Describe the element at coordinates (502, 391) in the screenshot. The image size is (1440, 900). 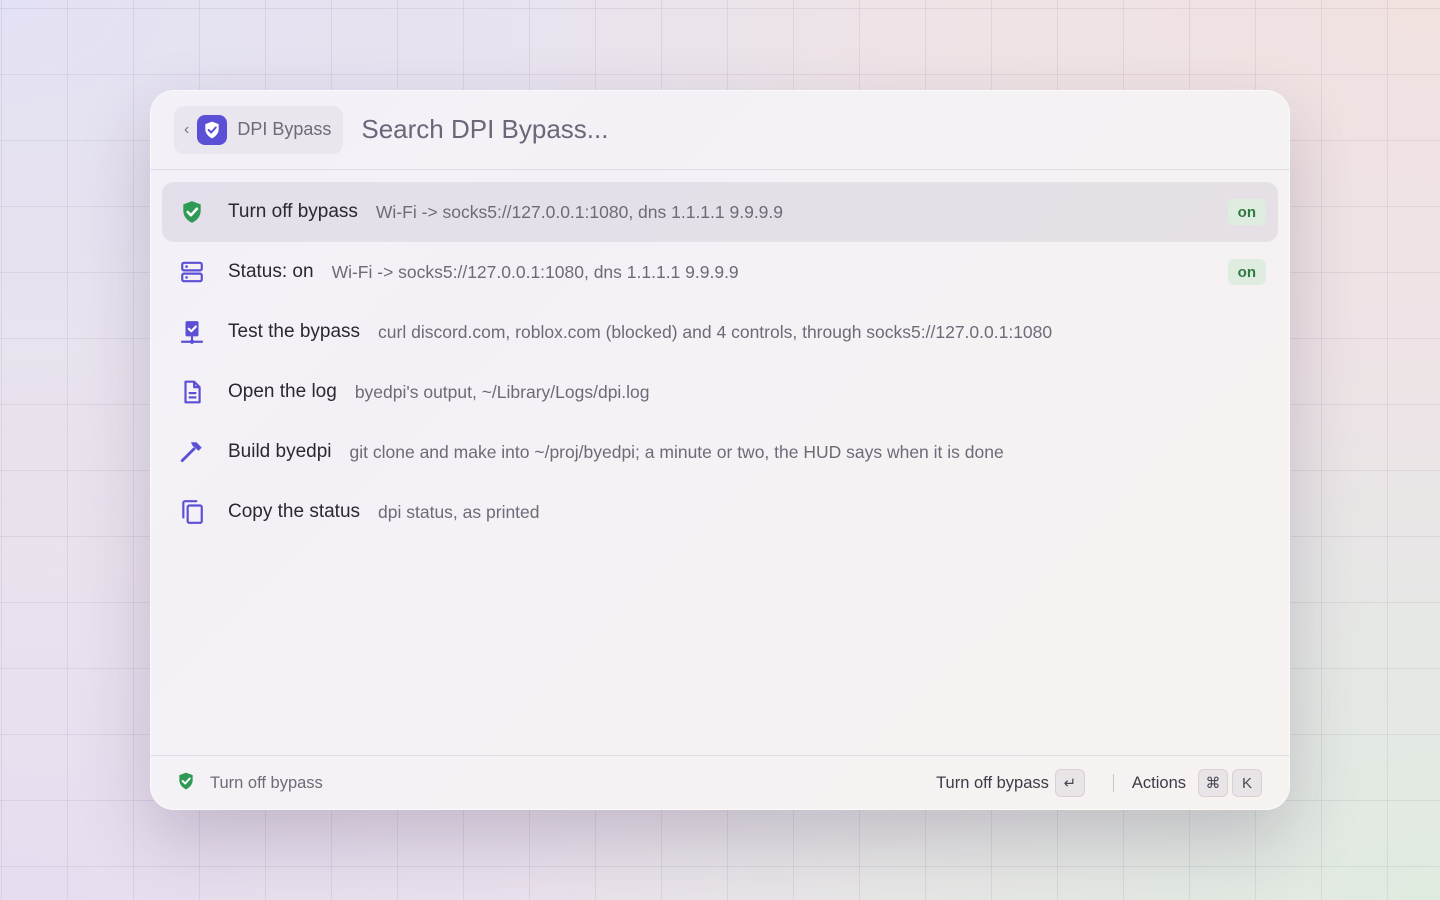
I see `item-subtitle: byedpi's output, ~/Library/Logs/dpi.log` at that location.